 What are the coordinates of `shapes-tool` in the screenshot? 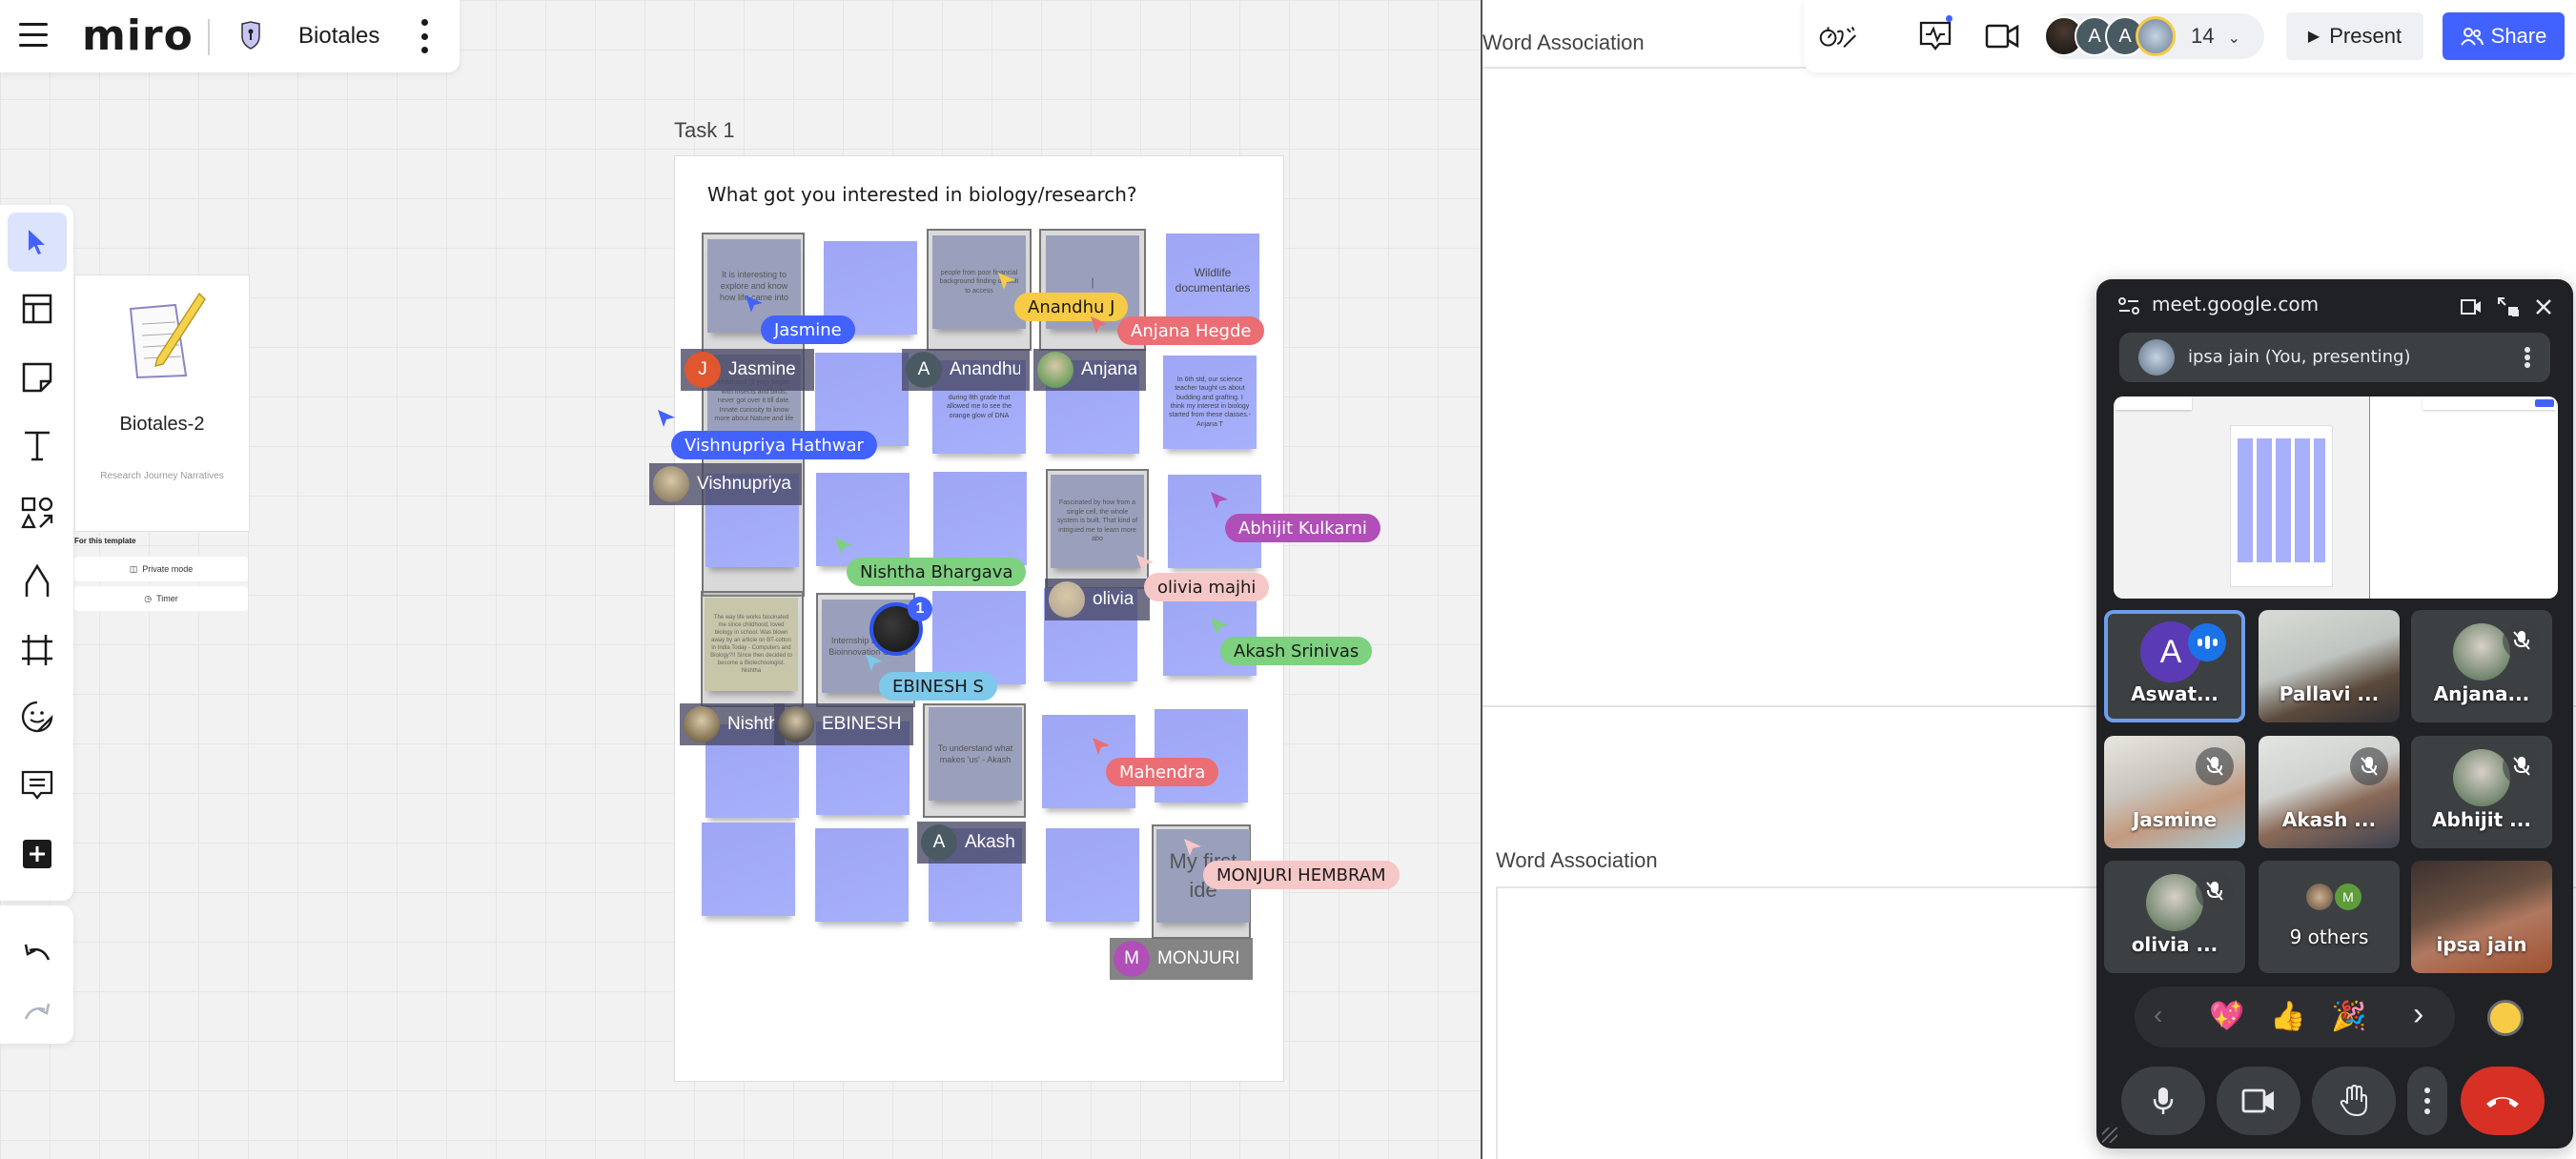 It's located at (37, 513).